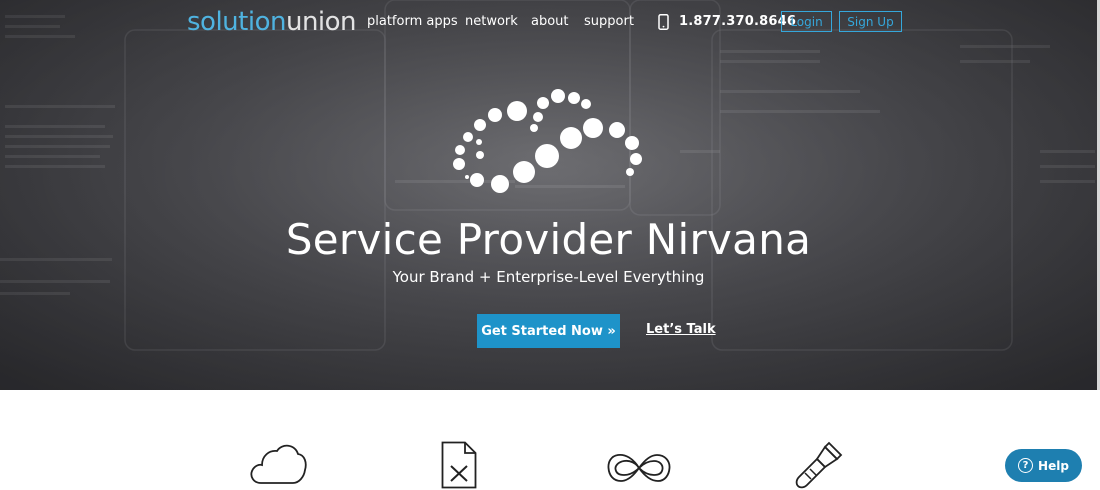 Image resolution: width=1100 pixels, height=490 pixels. I want to click on lets-talk-link: Let’s Talk, so click(681, 329).